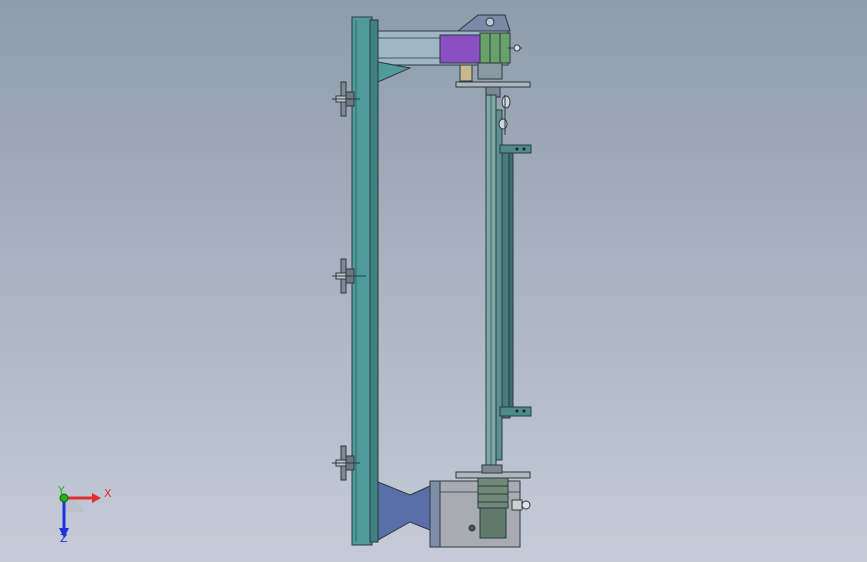 This screenshot has width=867, height=562. What do you see at coordinates (64, 538) in the screenshot?
I see `z-axis-label: Z` at bounding box center [64, 538].